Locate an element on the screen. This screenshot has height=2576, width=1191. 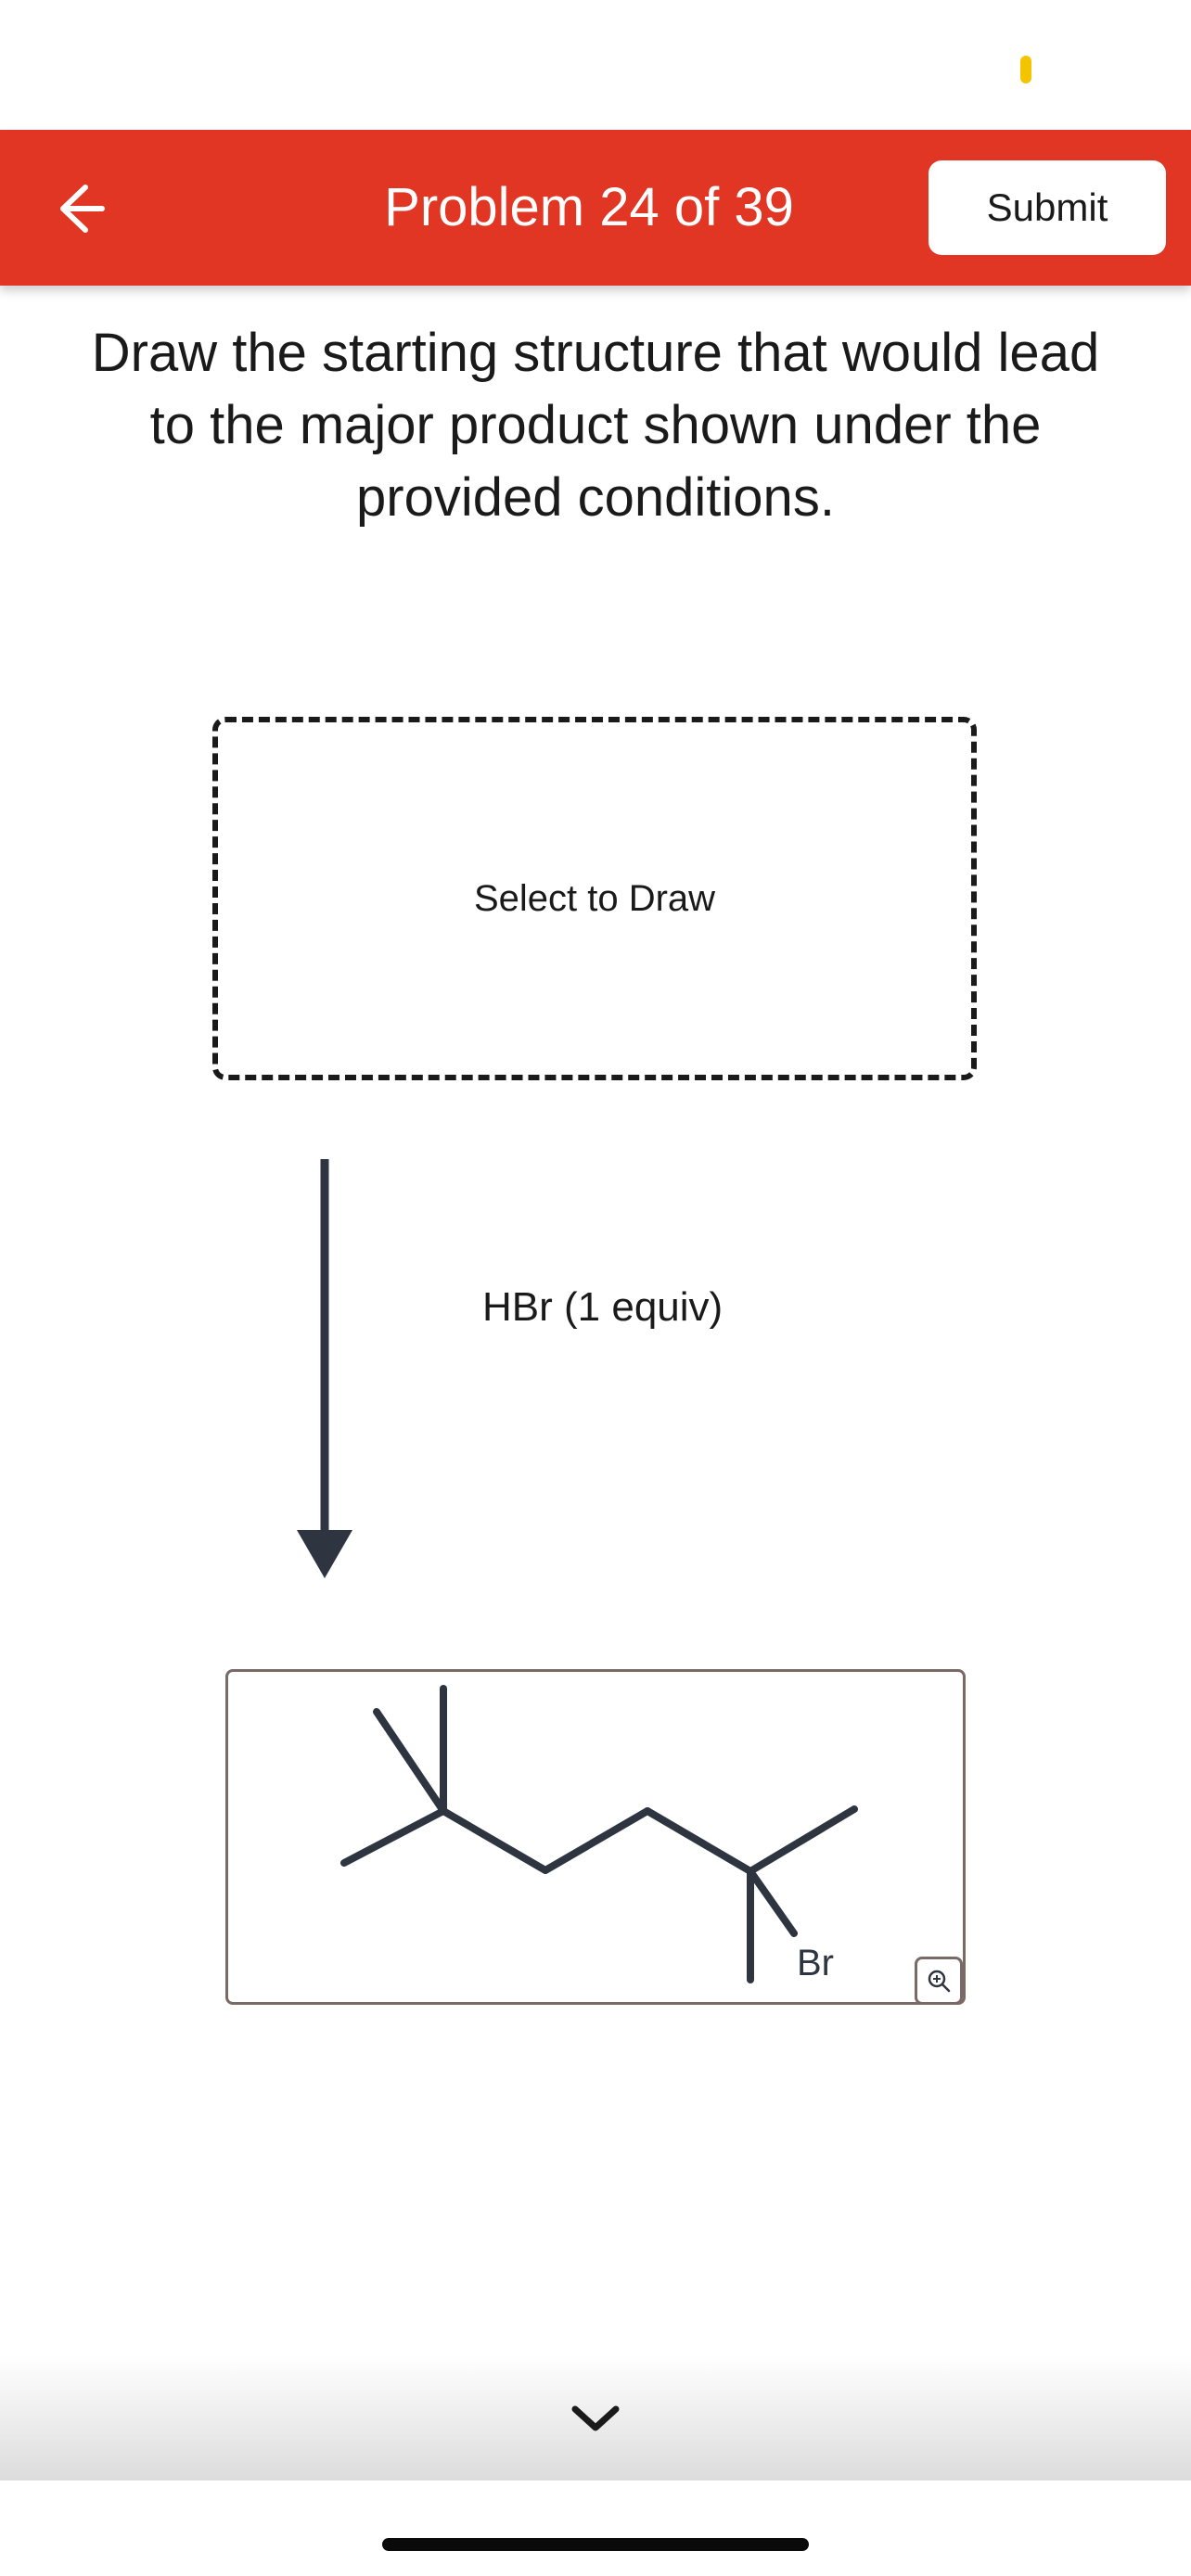
draw-area-label: Select to Draw is located at coordinates (594, 898).